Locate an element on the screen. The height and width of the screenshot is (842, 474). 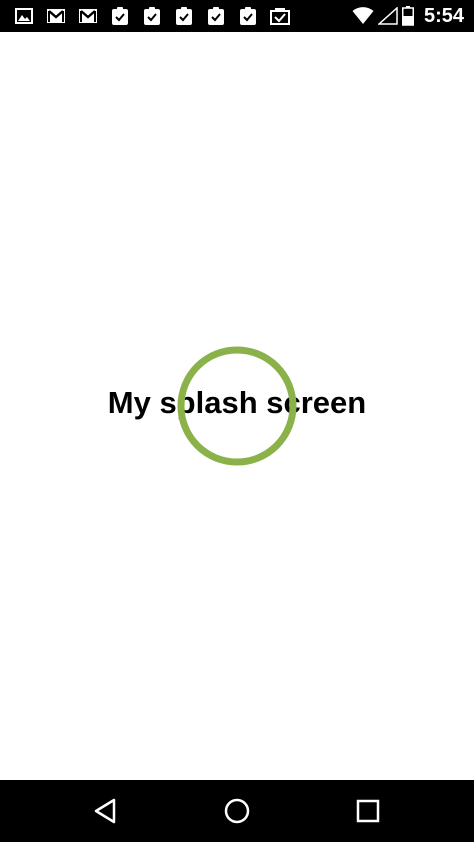
battery-icon is located at coordinates (407, 16).